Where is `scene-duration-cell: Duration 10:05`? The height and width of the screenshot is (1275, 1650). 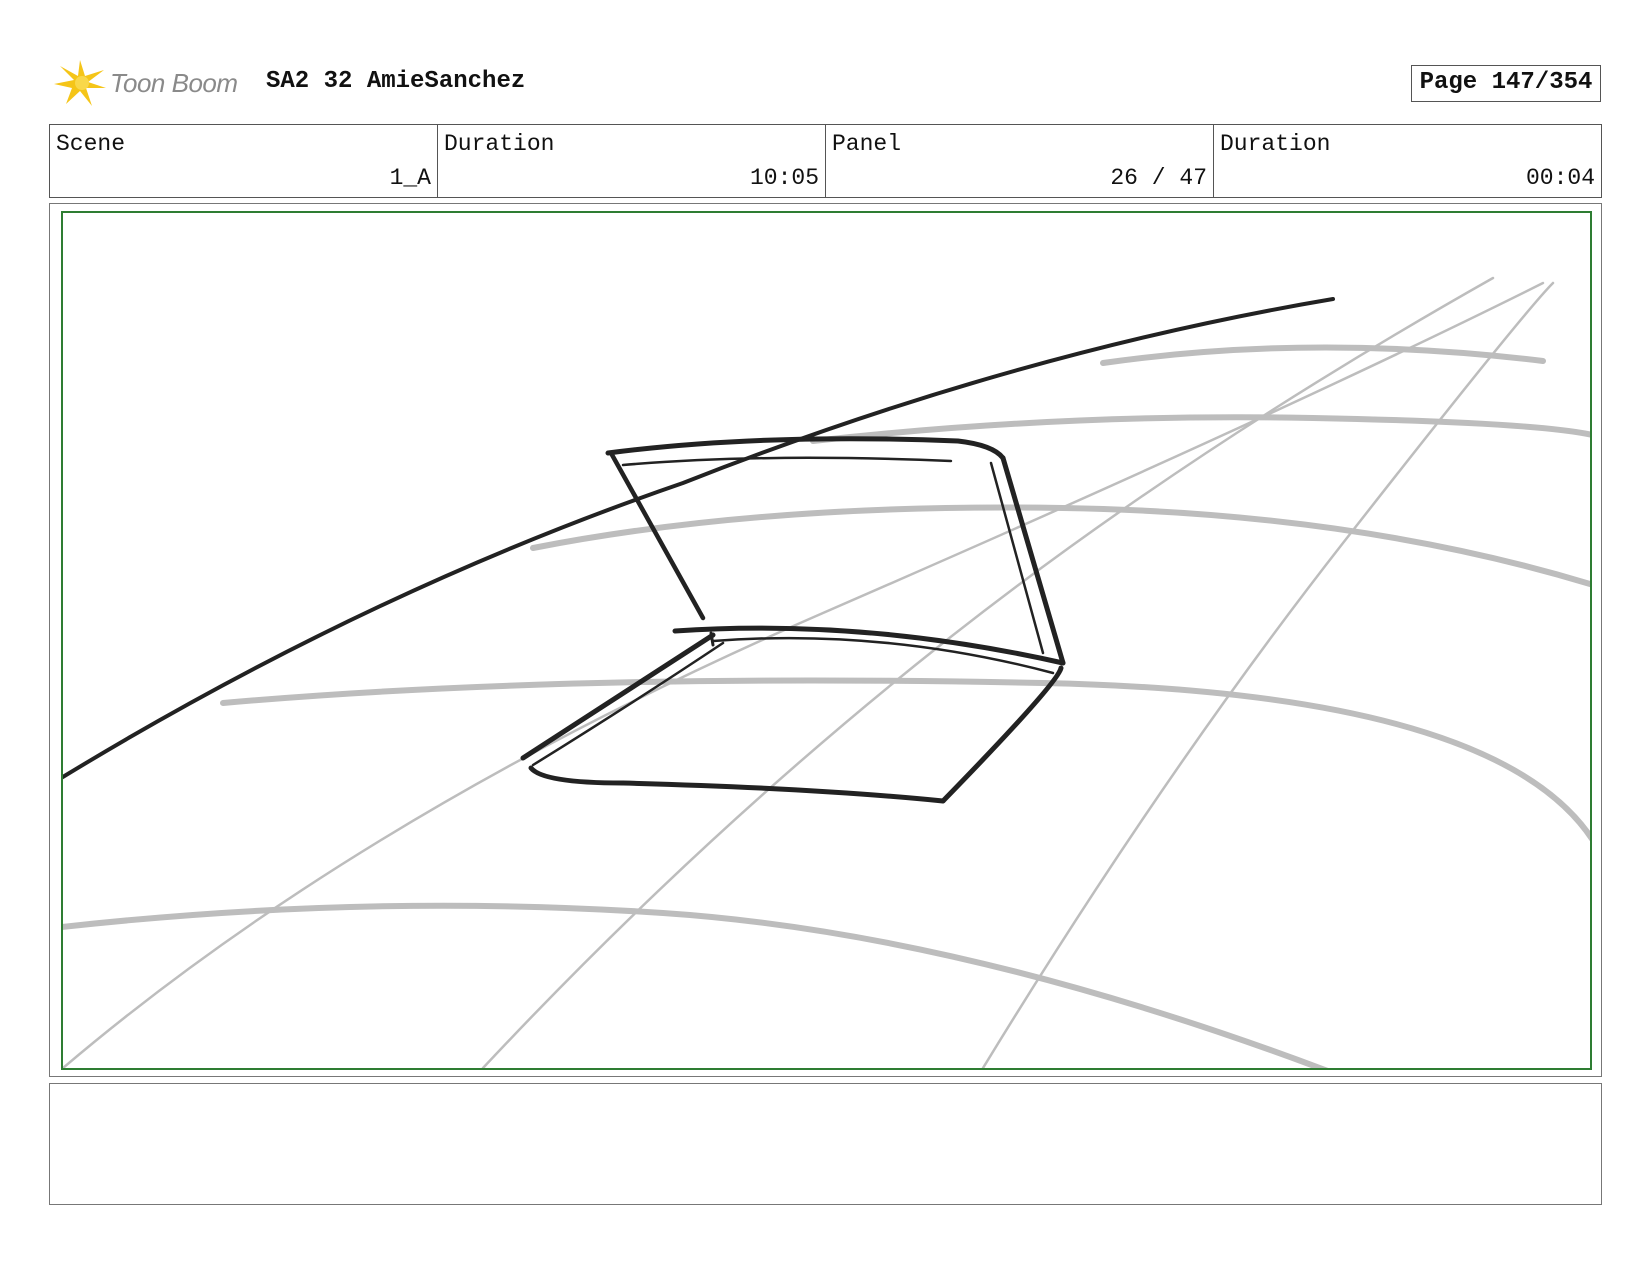
scene-duration-cell: Duration 10:05 is located at coordinates (632, 161).